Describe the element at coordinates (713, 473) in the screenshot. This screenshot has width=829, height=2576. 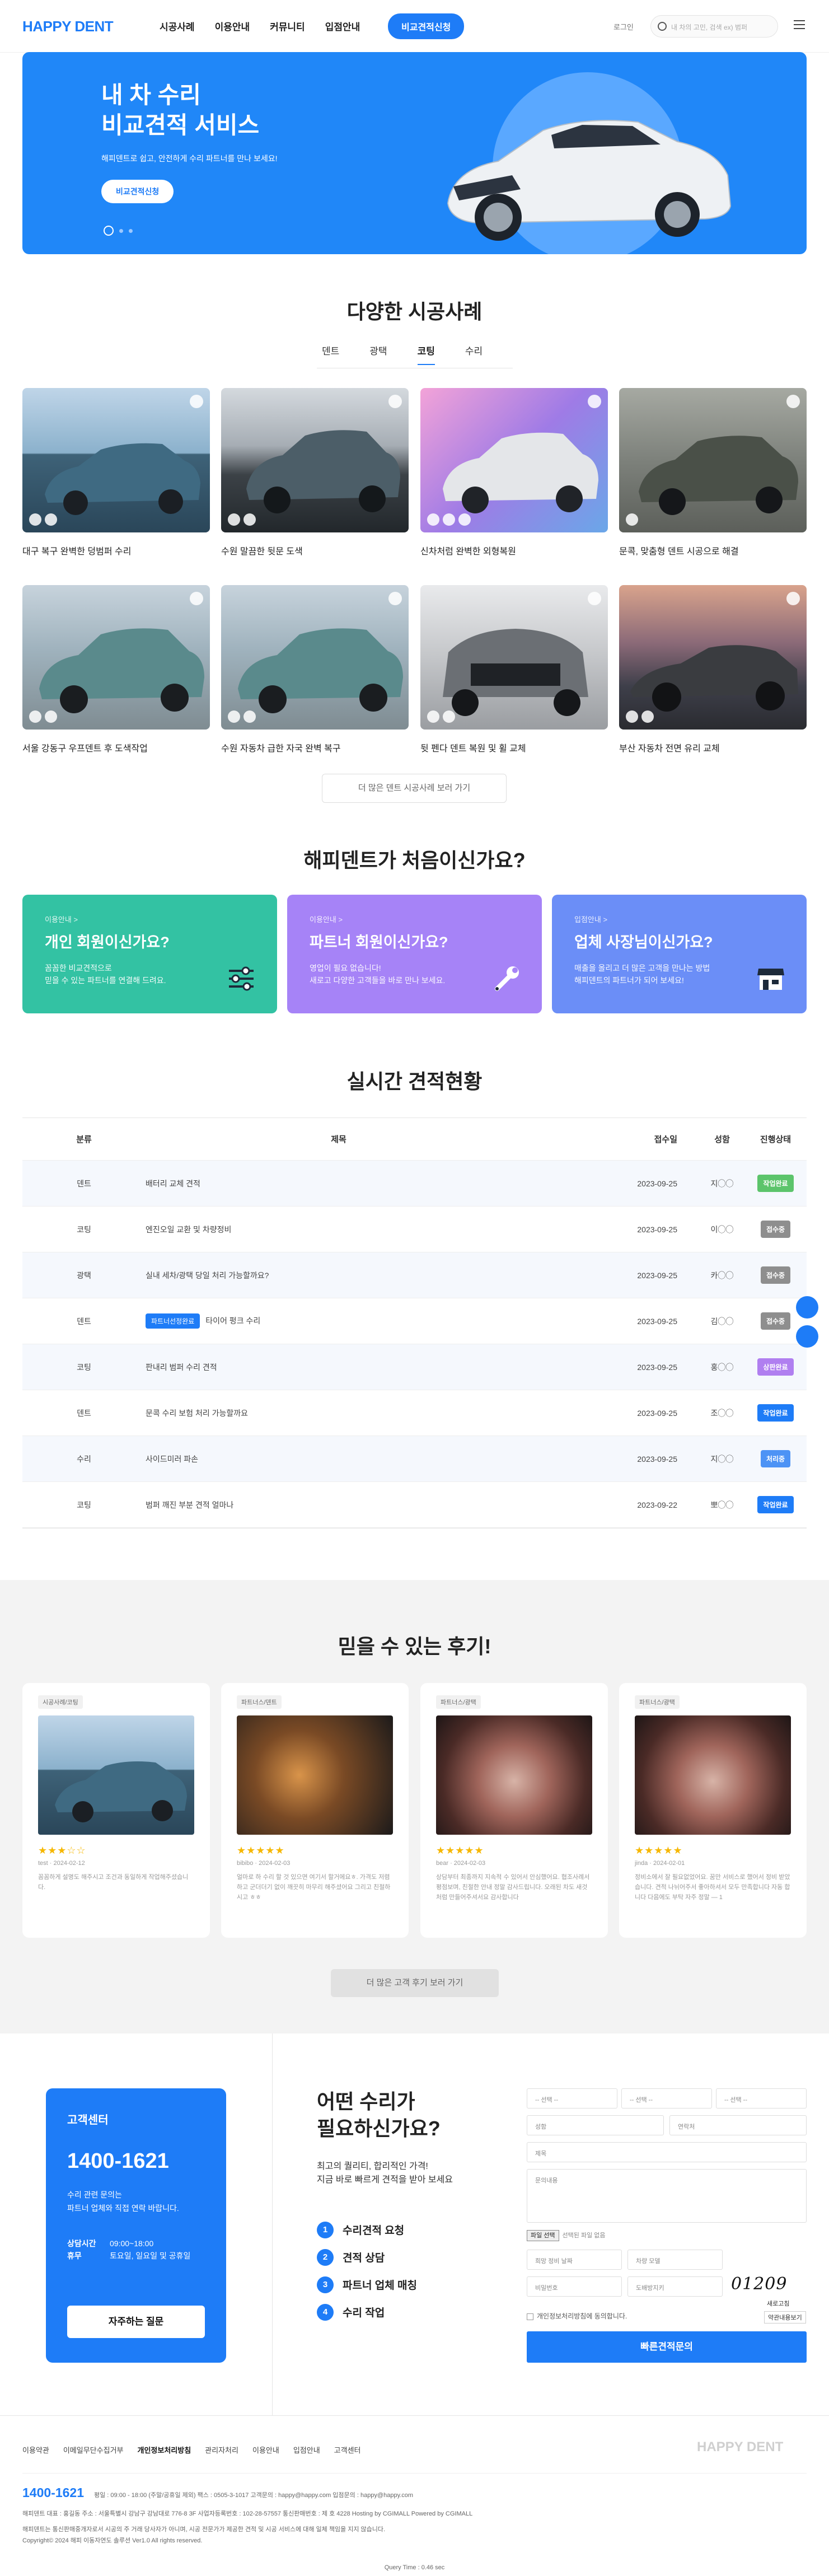
I see `case-card: 문콕, 맞춤형 덴트 시공으로 해결` at that location.